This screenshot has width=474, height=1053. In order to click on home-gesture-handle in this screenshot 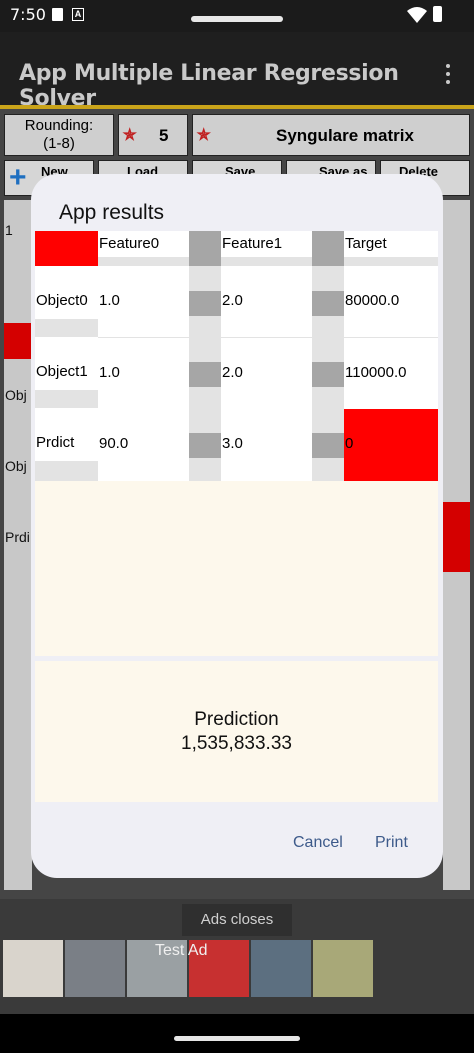, I will do `click(237, 1038)`.